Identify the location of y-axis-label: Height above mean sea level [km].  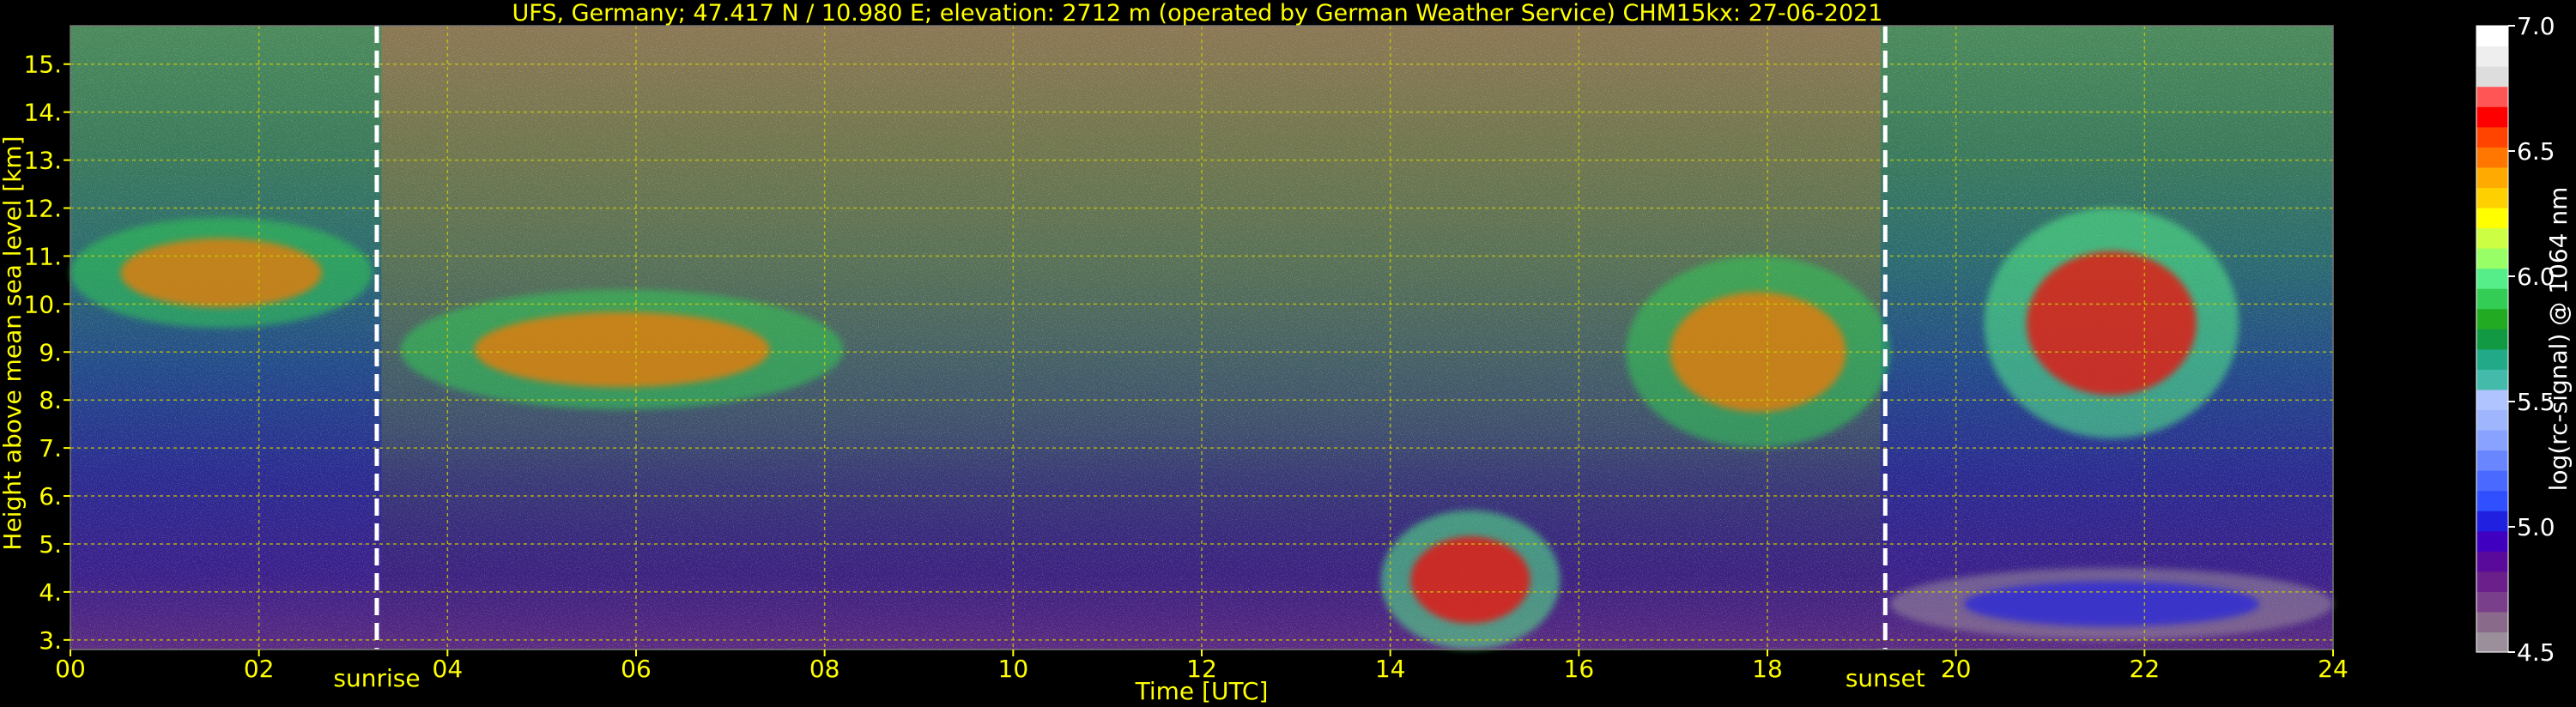
(13, 343).